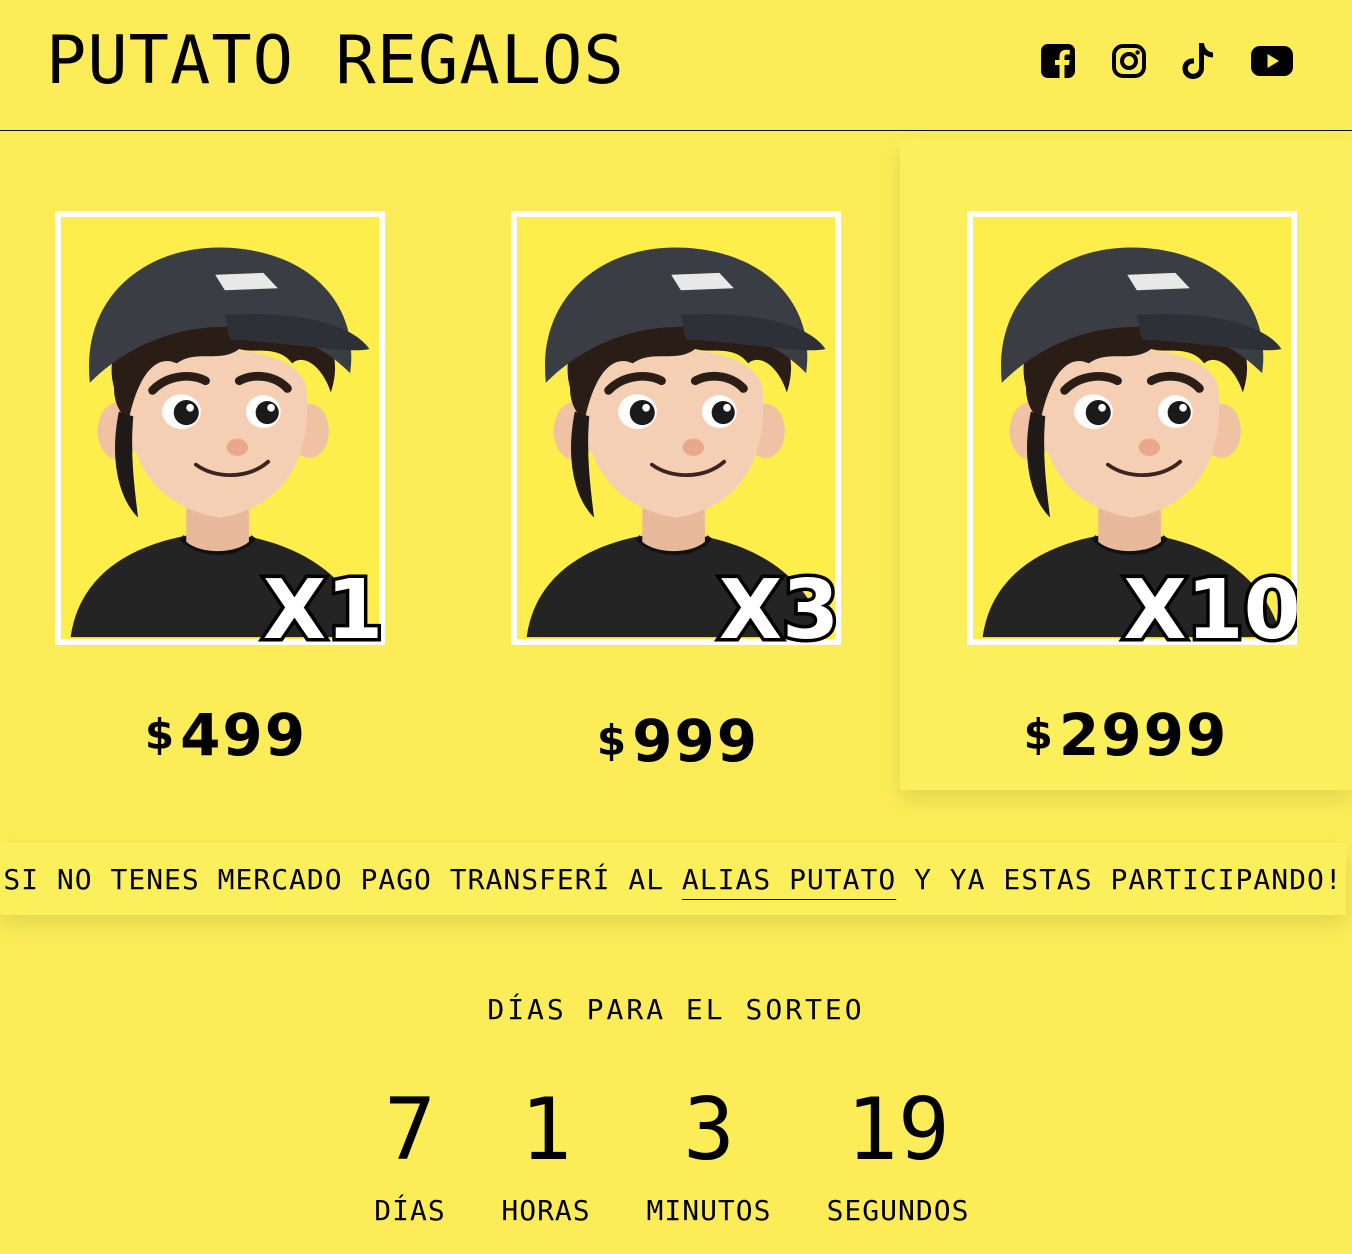 The width and height of the screenshot is (1352, 1254). I want to click on quantity-badge: X3, so click(779, 604).